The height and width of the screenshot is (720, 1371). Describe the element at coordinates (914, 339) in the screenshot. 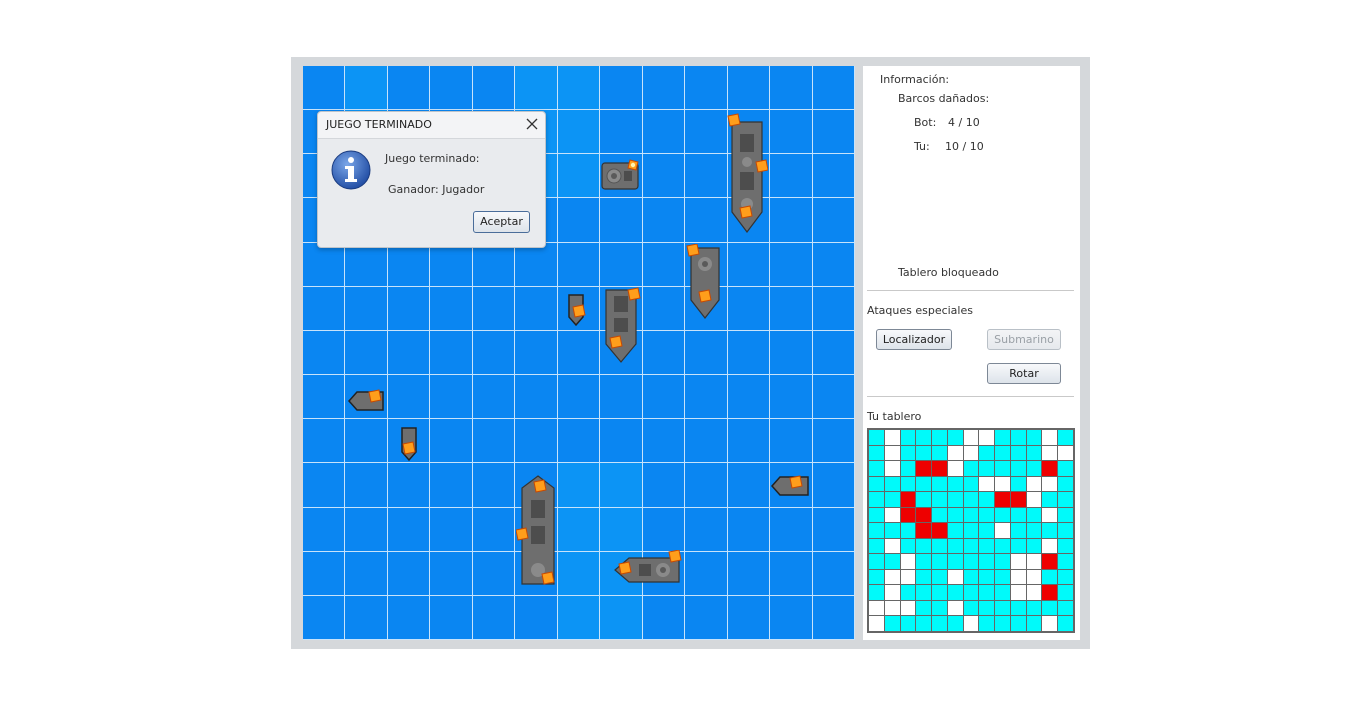

I see `locator-button: Localizador` at that location.